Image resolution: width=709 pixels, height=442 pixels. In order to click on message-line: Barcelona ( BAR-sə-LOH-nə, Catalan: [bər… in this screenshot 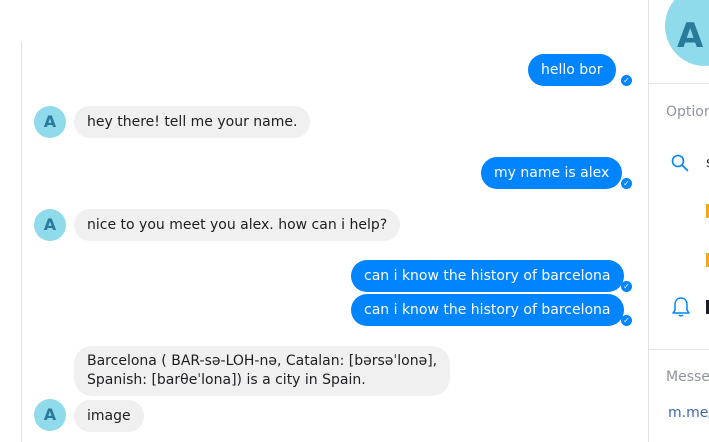, I will do `click(262, 361)`.